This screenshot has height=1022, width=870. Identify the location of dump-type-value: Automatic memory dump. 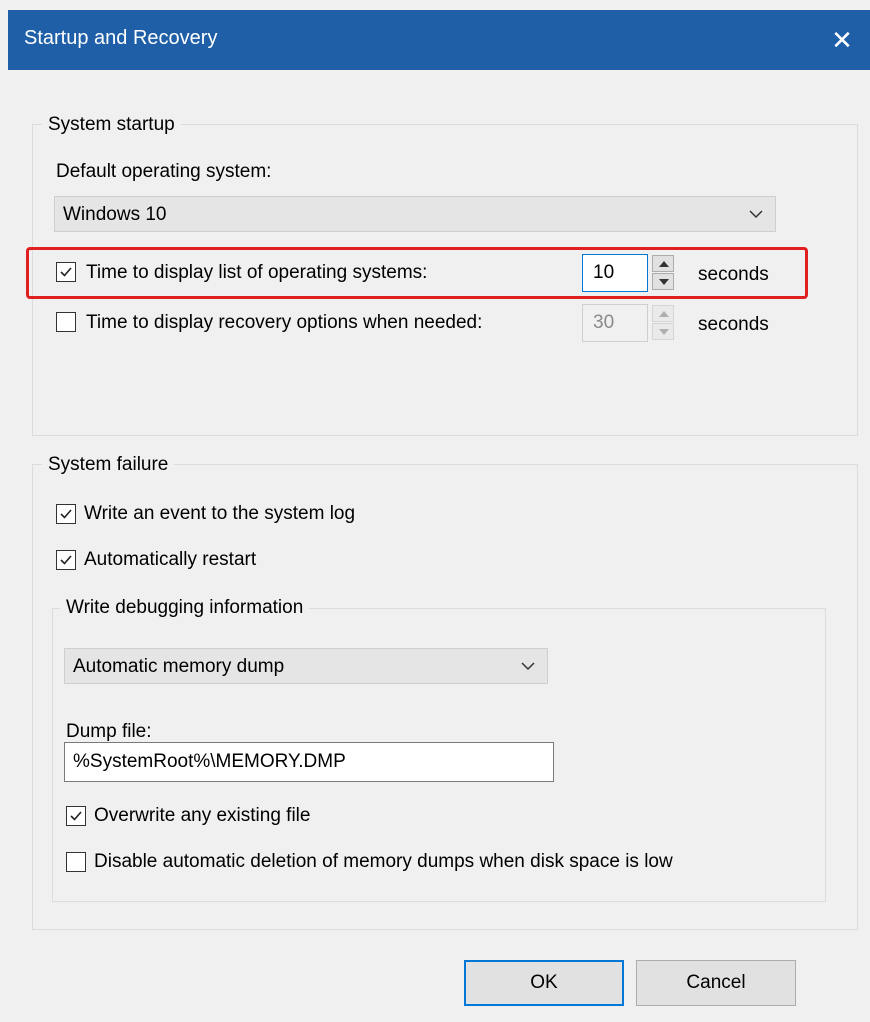
(179, 666).